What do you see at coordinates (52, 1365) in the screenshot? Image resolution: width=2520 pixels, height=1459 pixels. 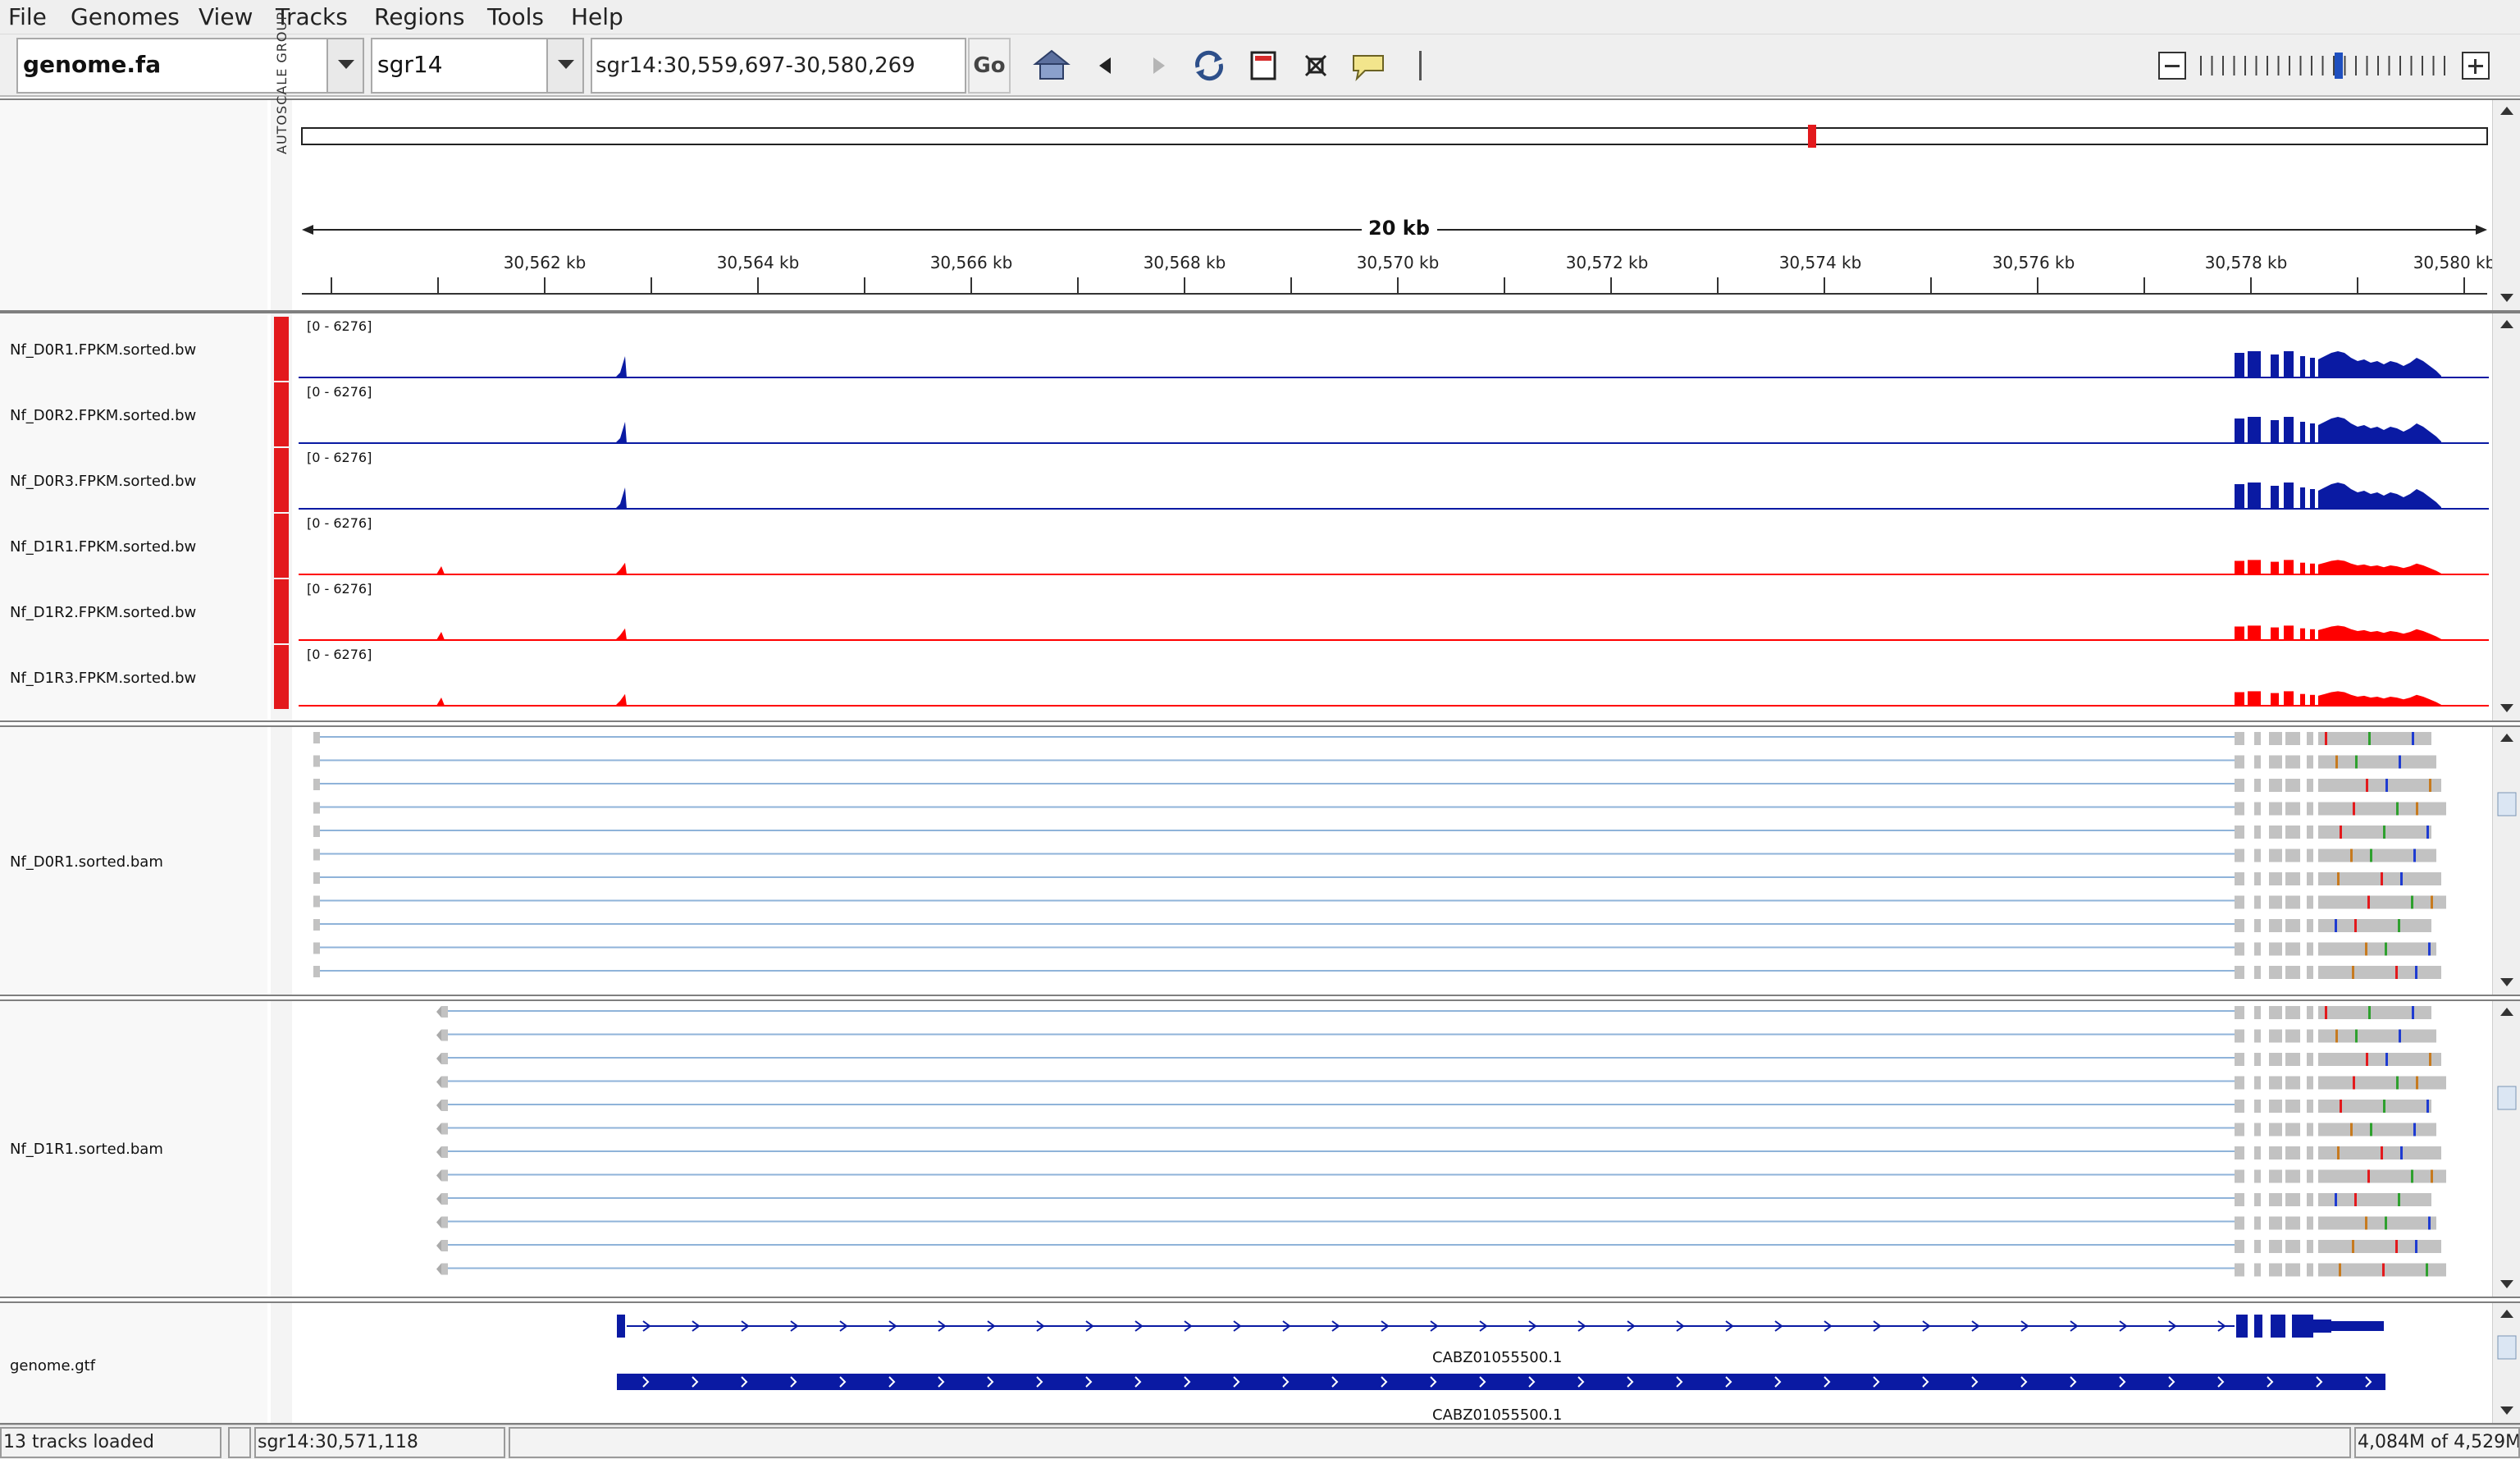 I see `track-name: genome.gtf` at bounding box center [52, 1365].